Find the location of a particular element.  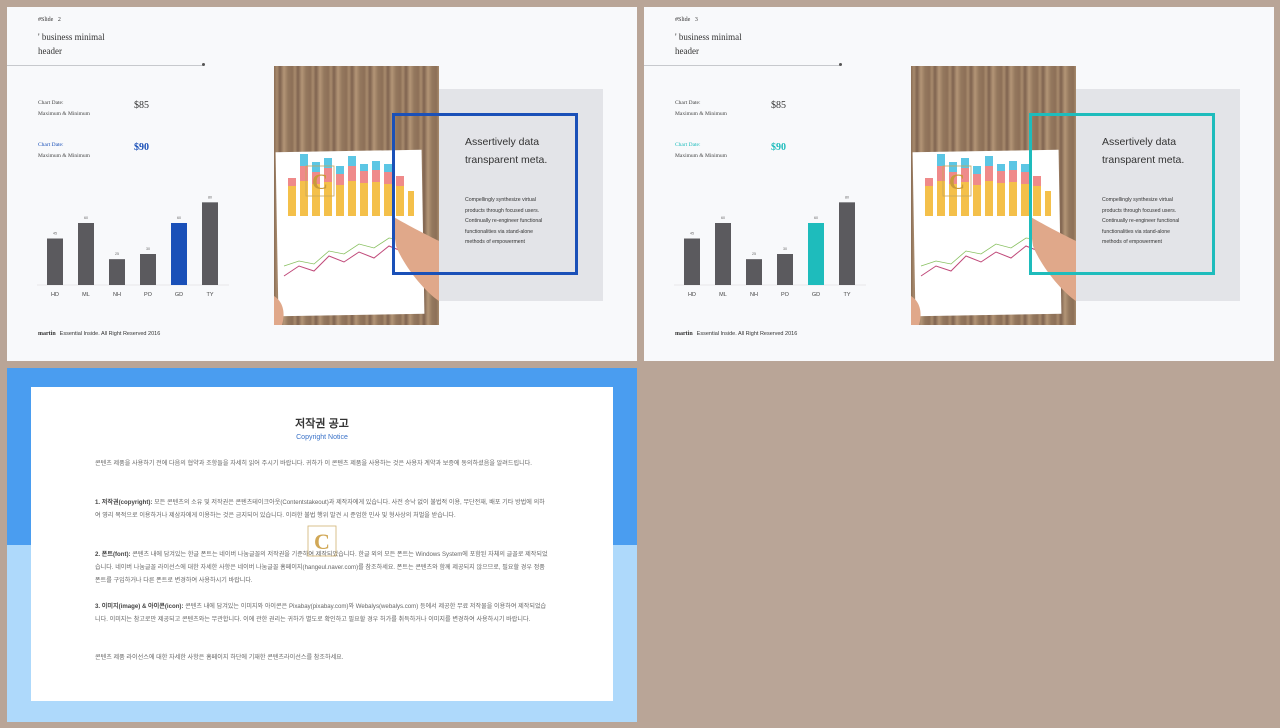

slide-number: #Slide 3 is located at coordinates (686, 20).